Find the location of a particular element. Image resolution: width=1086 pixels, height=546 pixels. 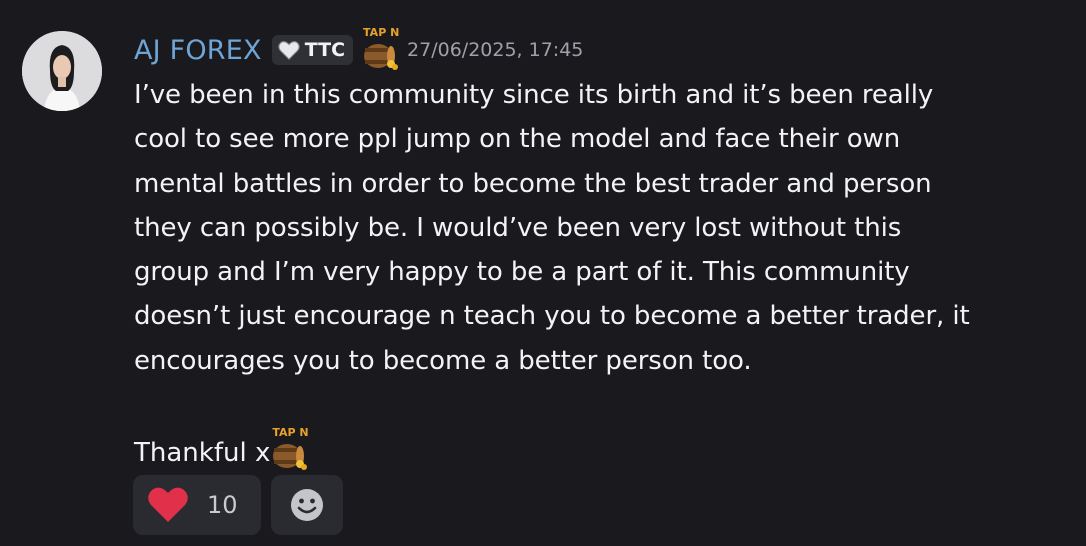

message-header: AJ FOREX TTC TAP N 27/06/2025, 17:45 is located at coordinates (359, 48).